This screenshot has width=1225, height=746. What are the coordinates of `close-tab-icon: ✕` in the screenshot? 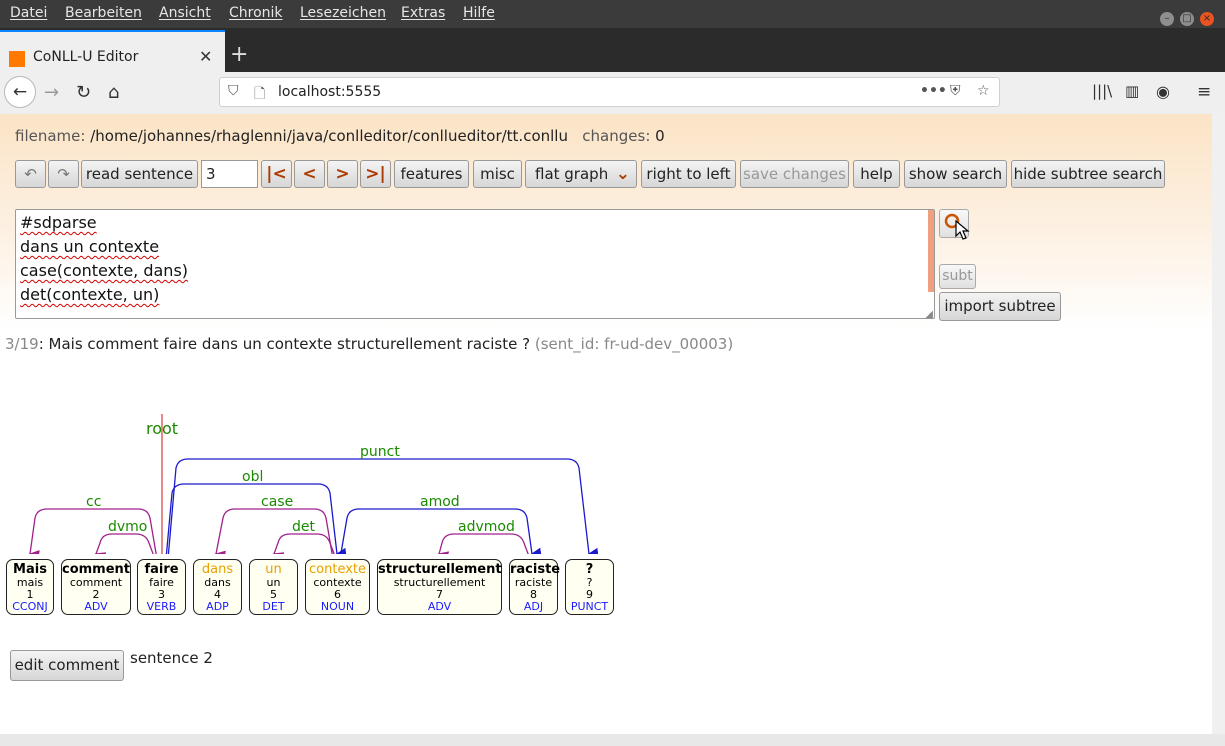 It's located at (205, 56).